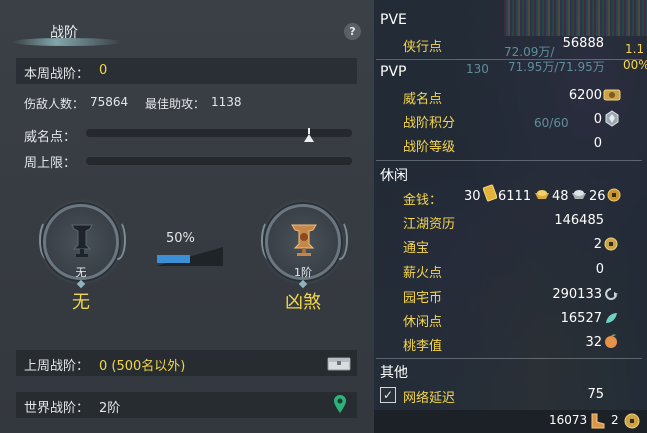  Describe the element at coordinates (510, 421) in the screenshot. I see `footer-strip: 16073 2` at that location.